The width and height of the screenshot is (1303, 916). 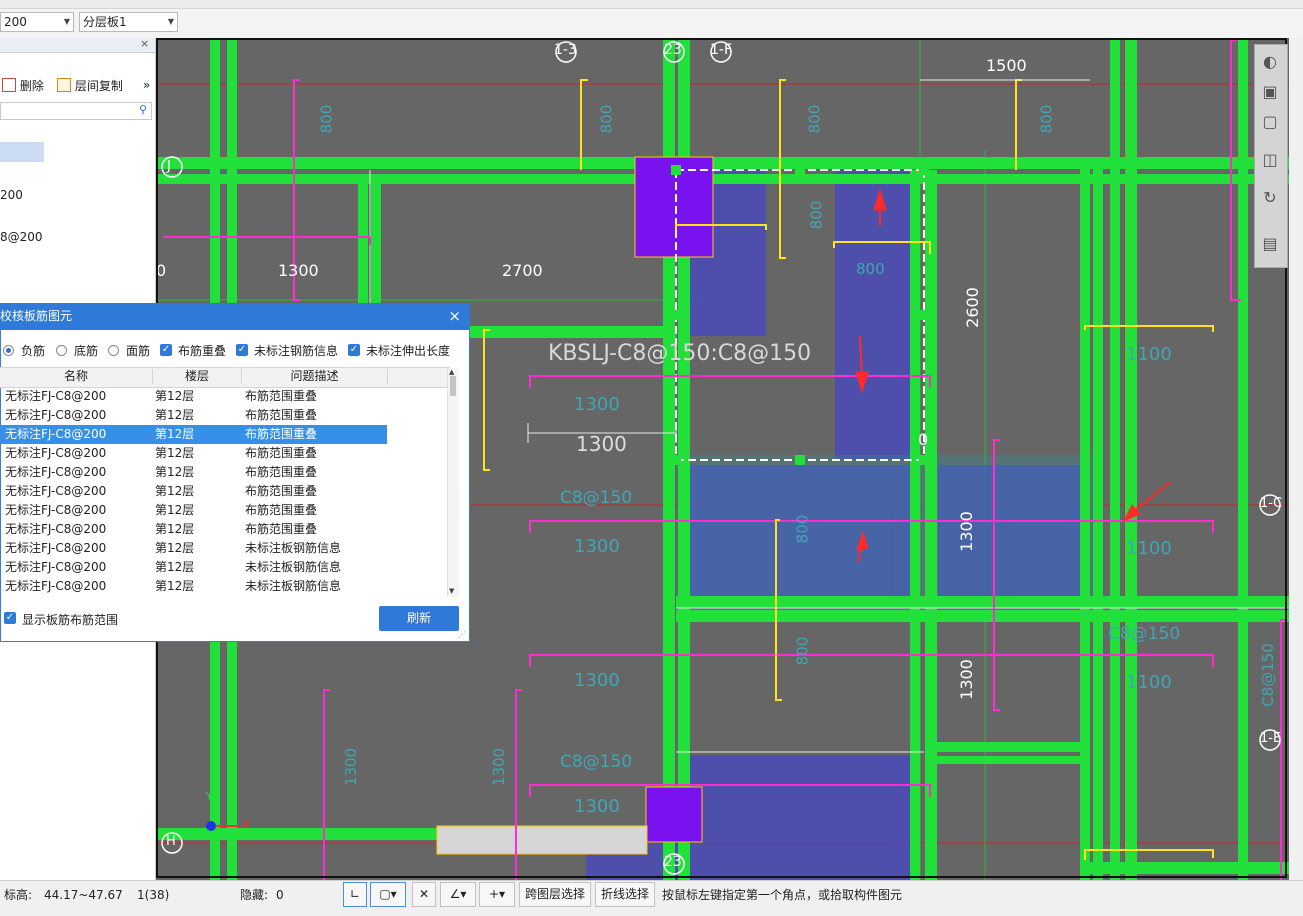 I want to click on axis-label: 23, so click(x=673, y=50).